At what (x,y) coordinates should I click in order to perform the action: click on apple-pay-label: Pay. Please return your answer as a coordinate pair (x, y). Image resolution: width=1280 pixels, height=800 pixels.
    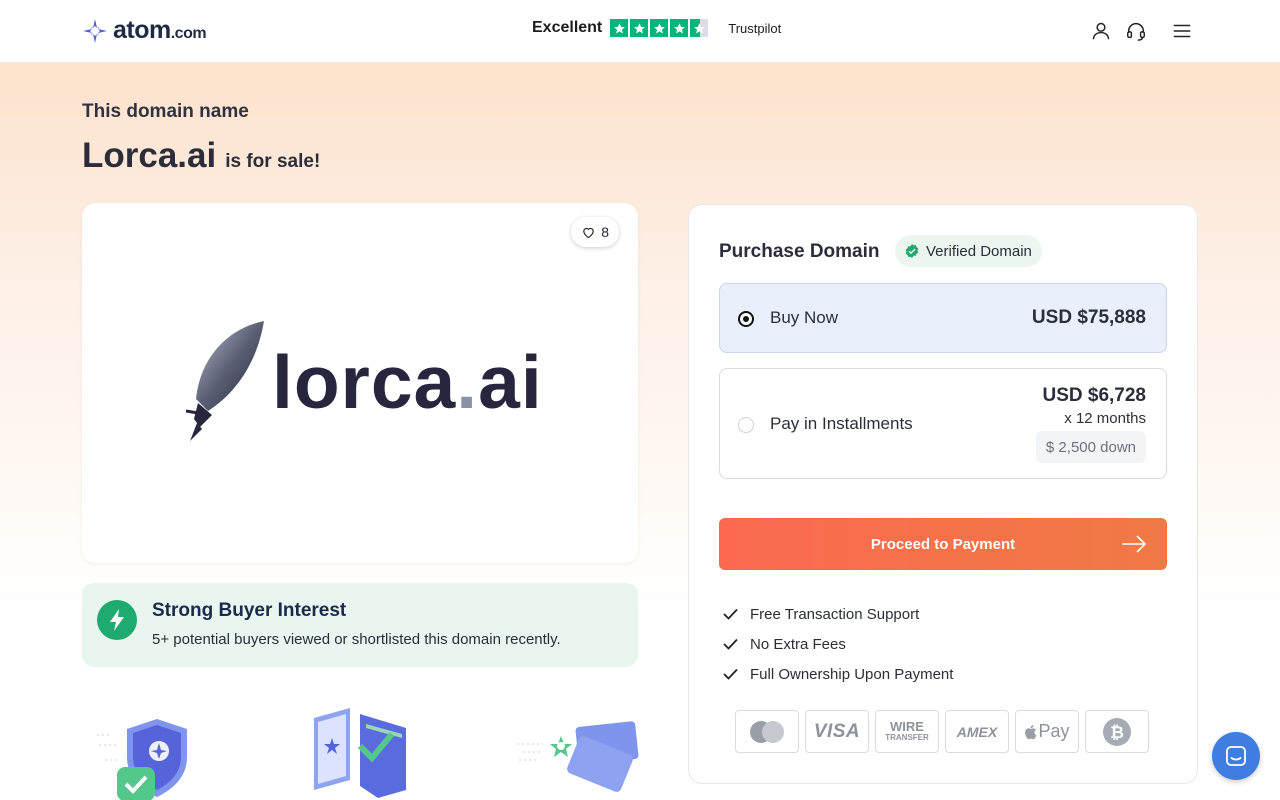
    Looking at the image, I should click on (1054, 731).